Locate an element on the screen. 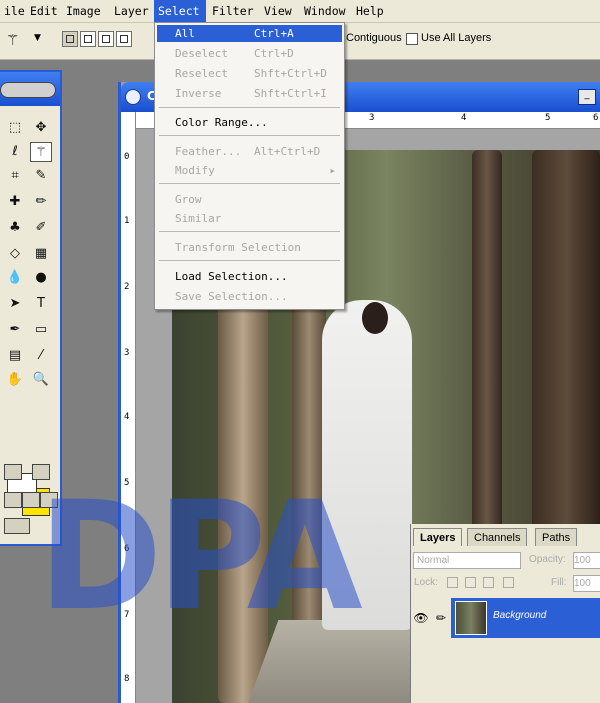  selection-mode-add-button is located at coordinates (88, 39).